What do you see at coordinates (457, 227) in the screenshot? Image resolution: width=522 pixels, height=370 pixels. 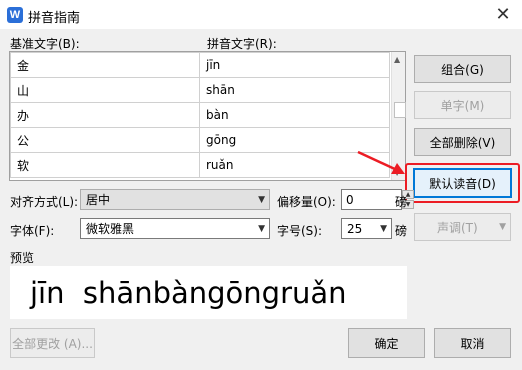 I see `tone-label: 声调(T)` at bounding box center [457, 227].